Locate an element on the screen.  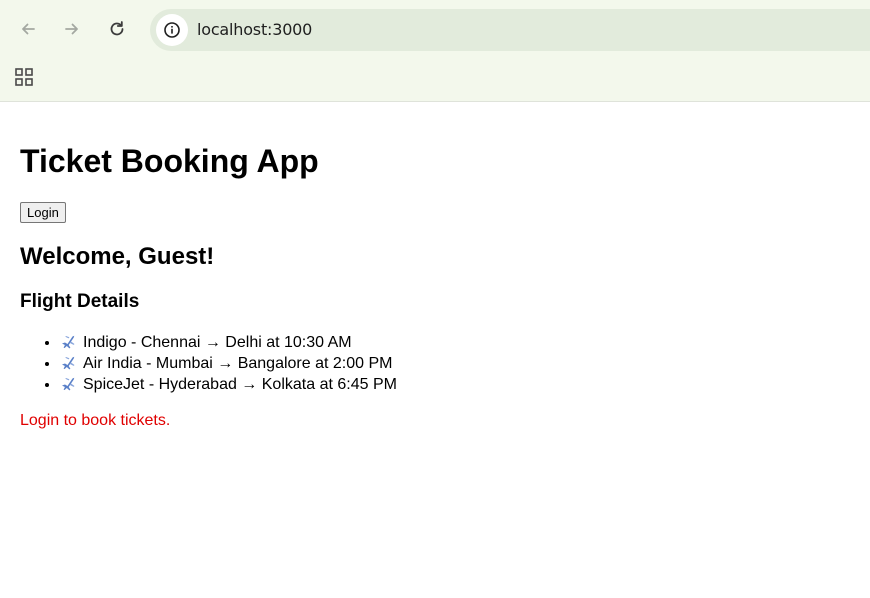
back-icon is located at coordinates (28, 29).